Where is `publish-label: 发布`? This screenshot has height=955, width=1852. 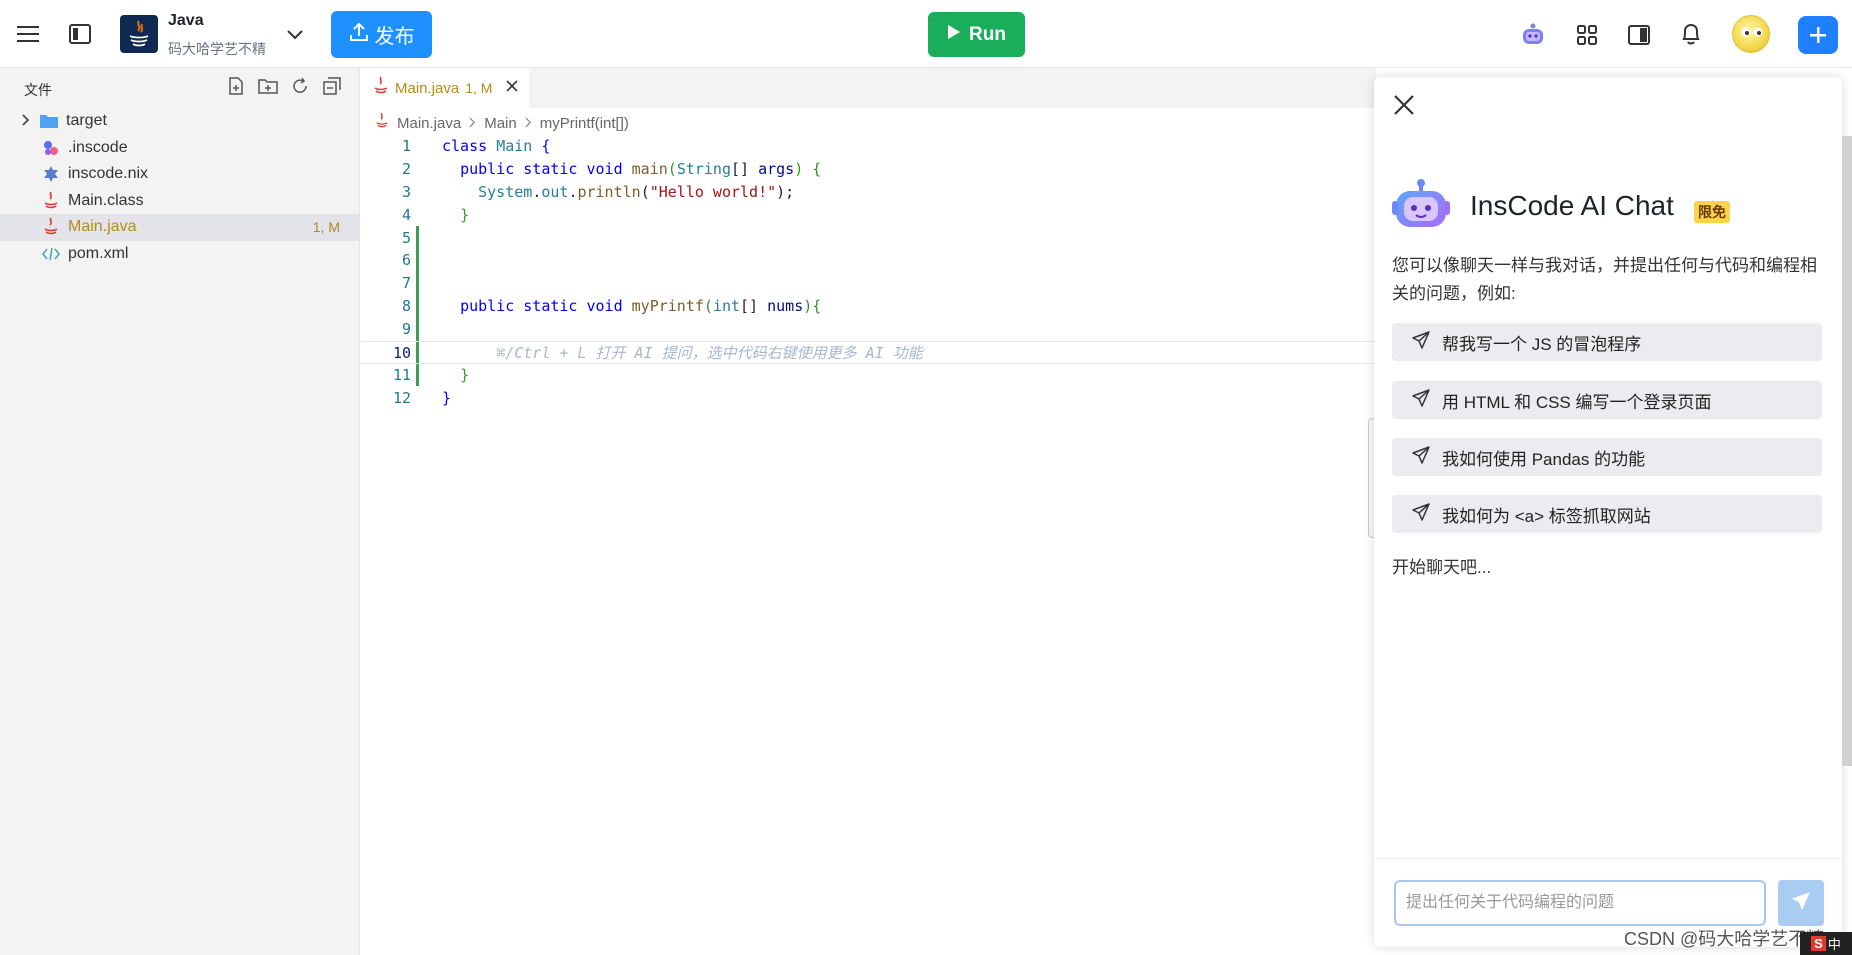 publish-label: 发布 is located at coordinates (394, 37).